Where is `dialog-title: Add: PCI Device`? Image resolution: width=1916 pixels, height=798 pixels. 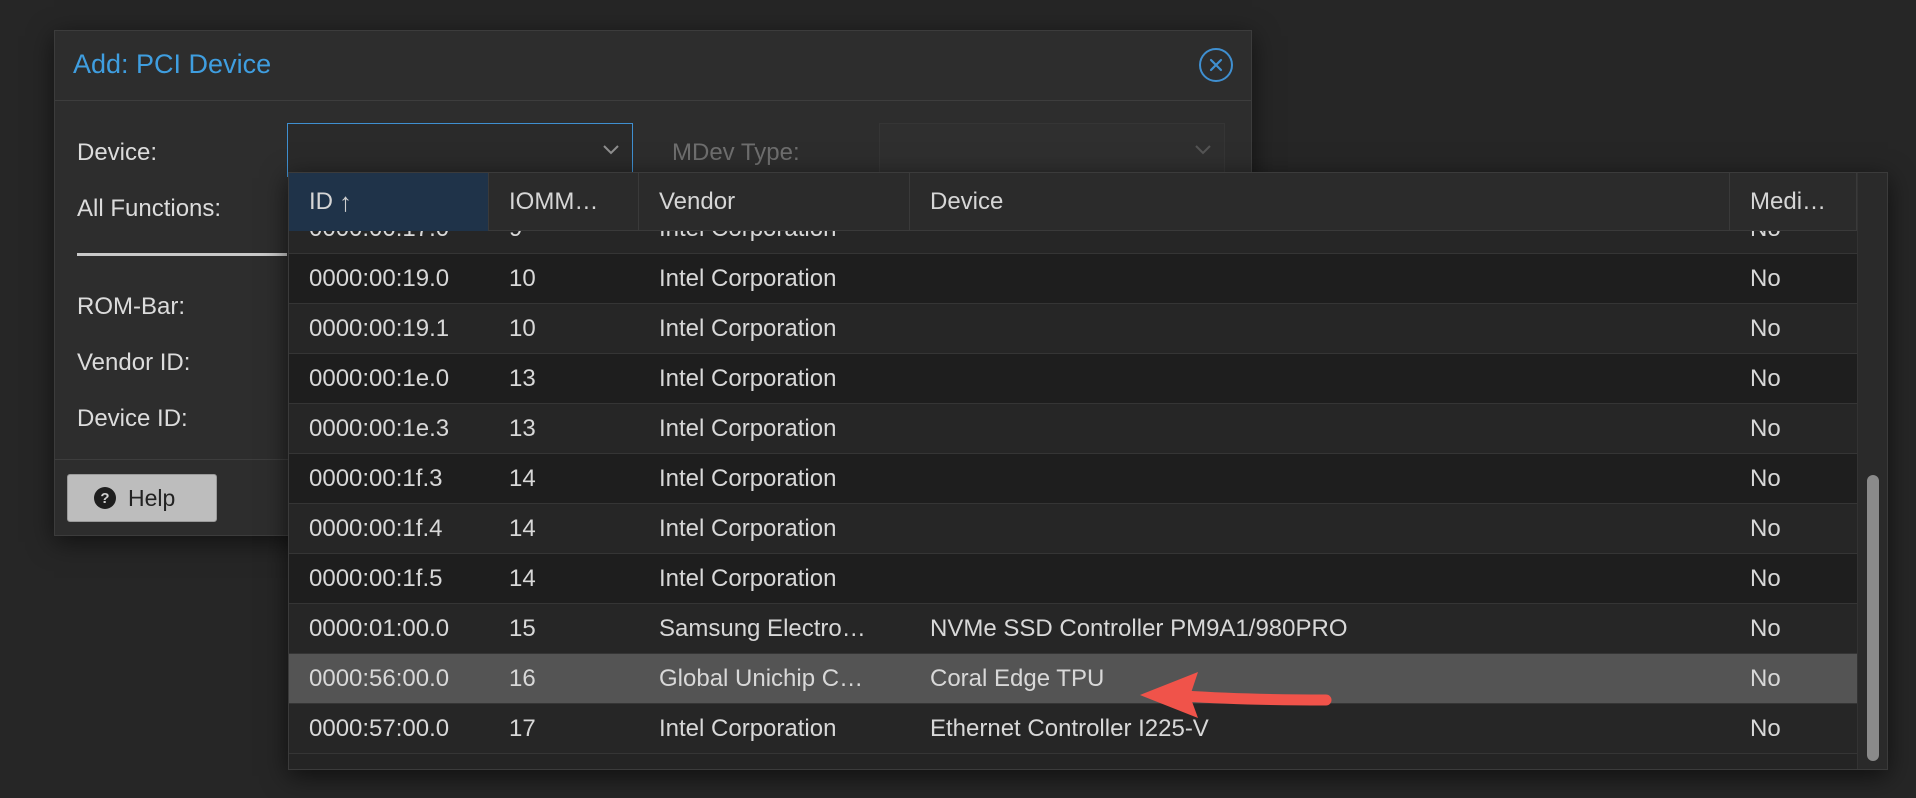
dialog-title: Add: PCI Device is located at coordinates (172, 64).